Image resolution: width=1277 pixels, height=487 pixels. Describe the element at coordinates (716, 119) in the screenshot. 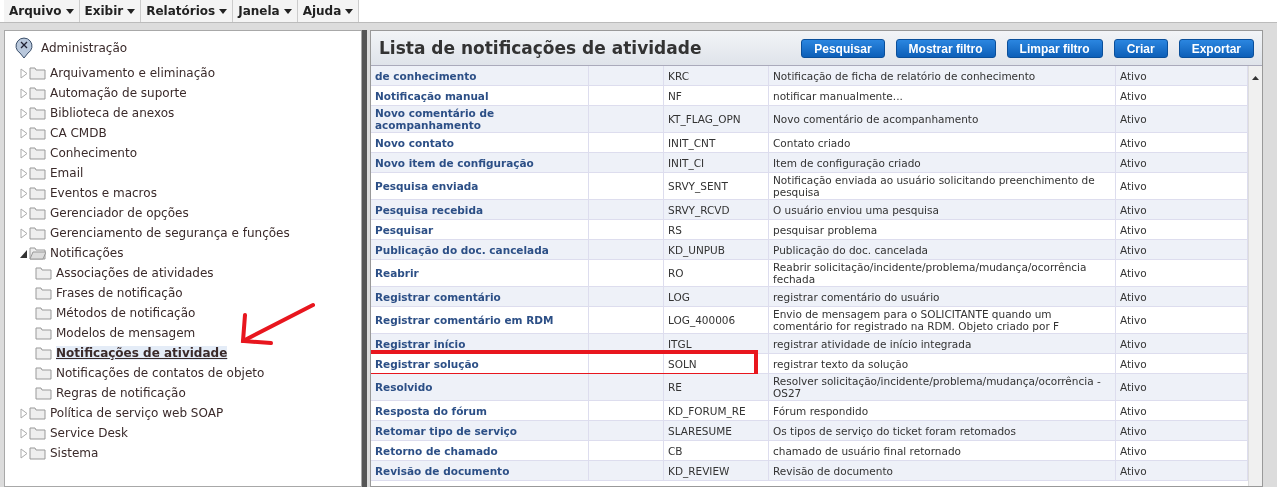

I see `code-cell: KT_FLAG_OPN` at that location.